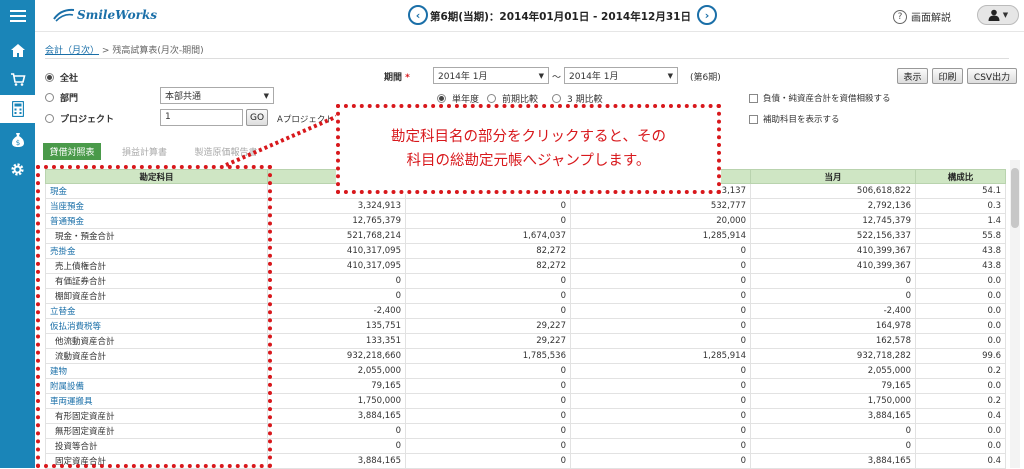 The image size is (1024, 469). What do you see at coordinates (705, 78) in the screenshot?
I see `period-term: (第6期)` at bounding box center [705, 78].